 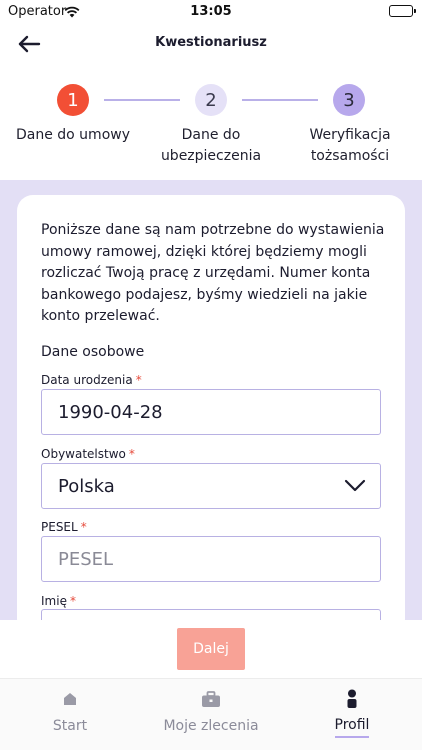 I want to click on home-icon, so click(x=70, y=699).